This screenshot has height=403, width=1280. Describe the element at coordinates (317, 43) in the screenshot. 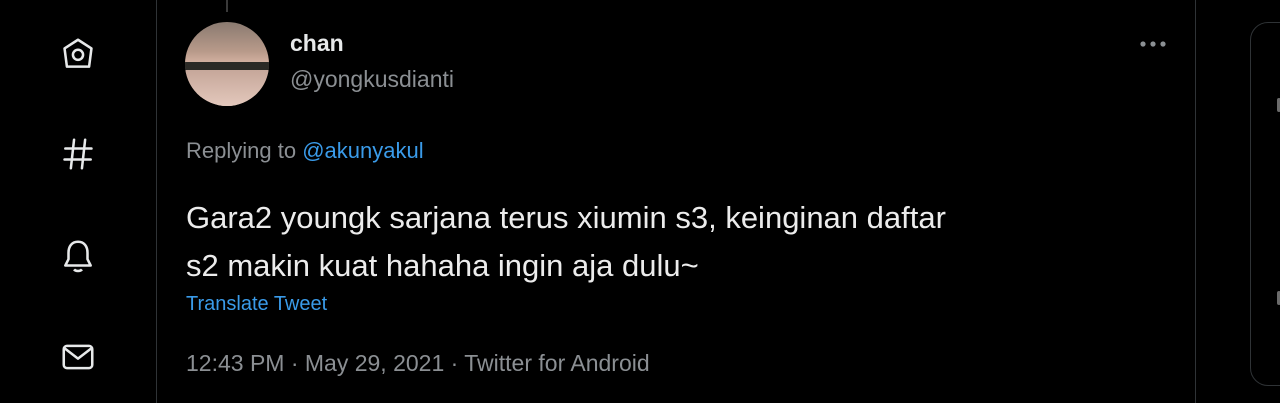

I see `display-name: chan` at that location.